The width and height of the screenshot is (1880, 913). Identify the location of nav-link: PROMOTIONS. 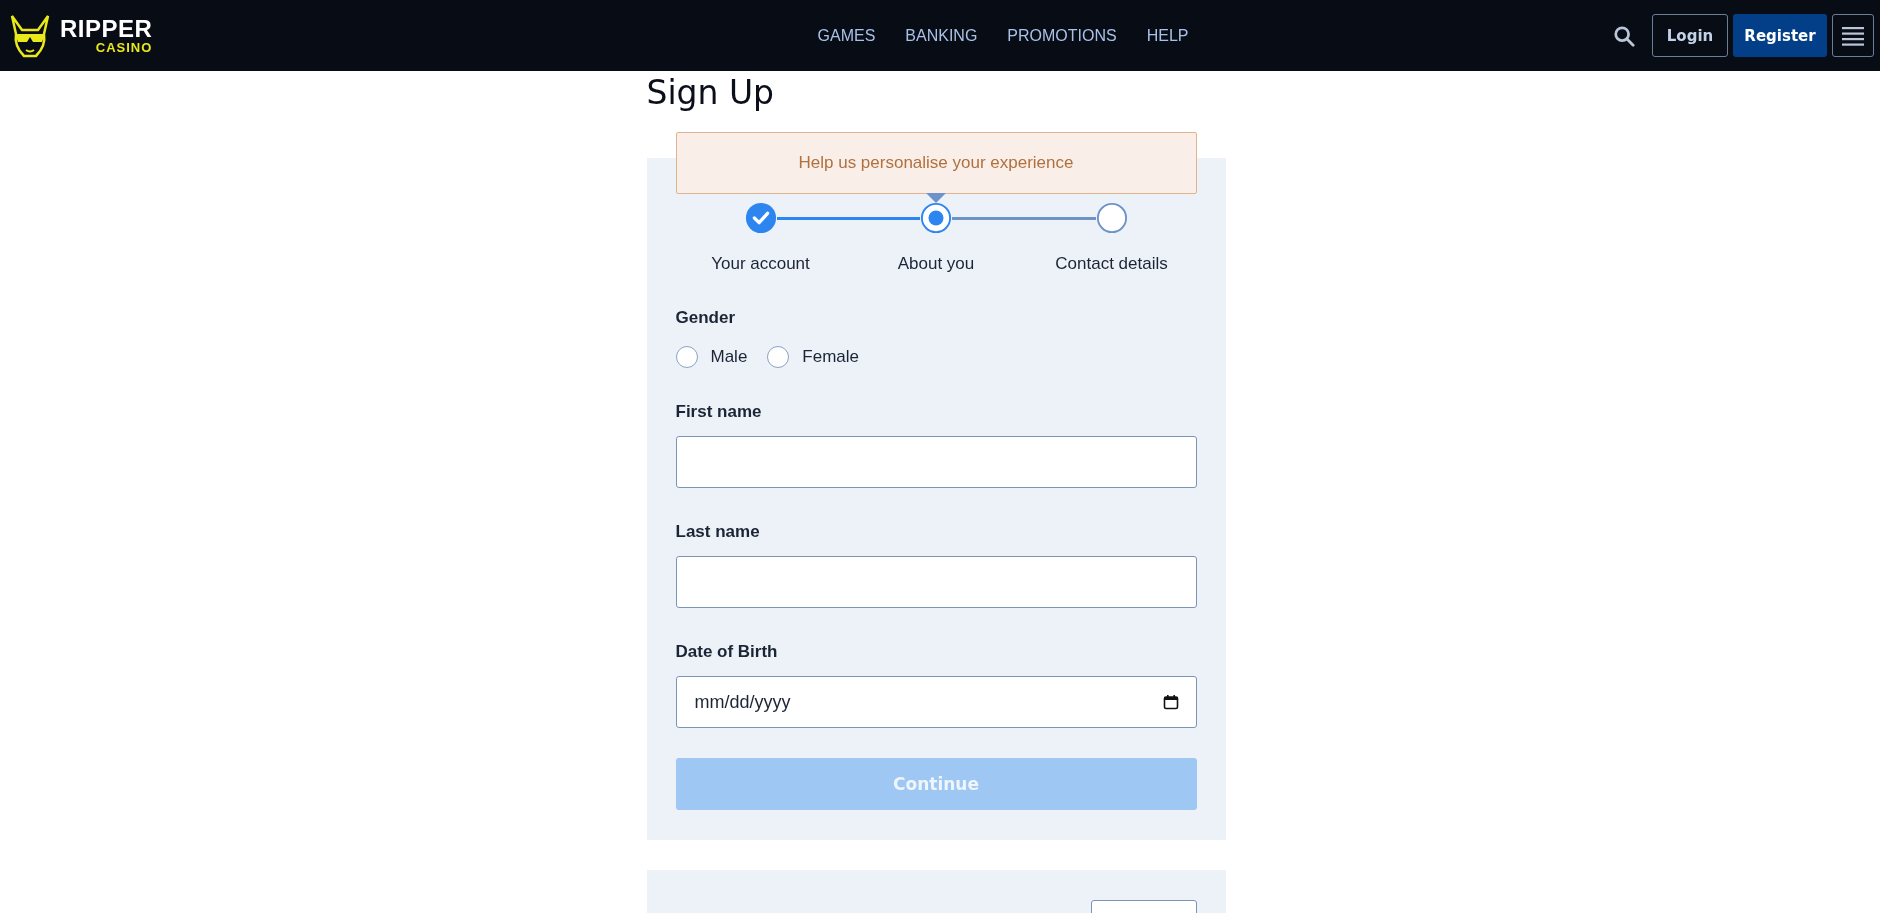
(1062, 35).